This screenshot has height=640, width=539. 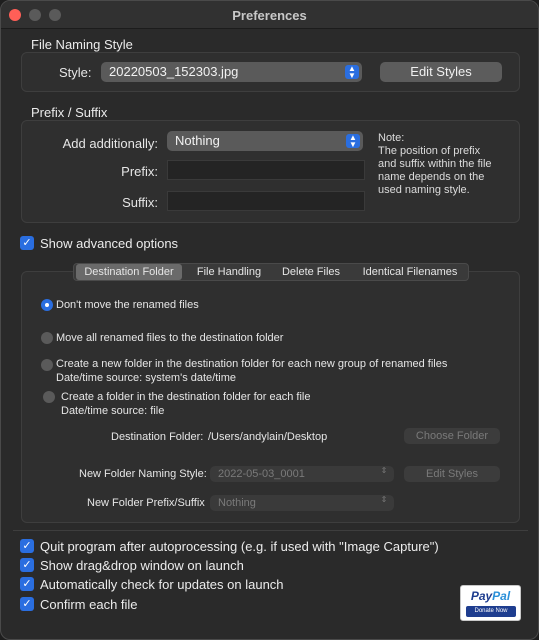 I want to click on new-folder-prefix-value: Nothing, so click(x=237, y=503).